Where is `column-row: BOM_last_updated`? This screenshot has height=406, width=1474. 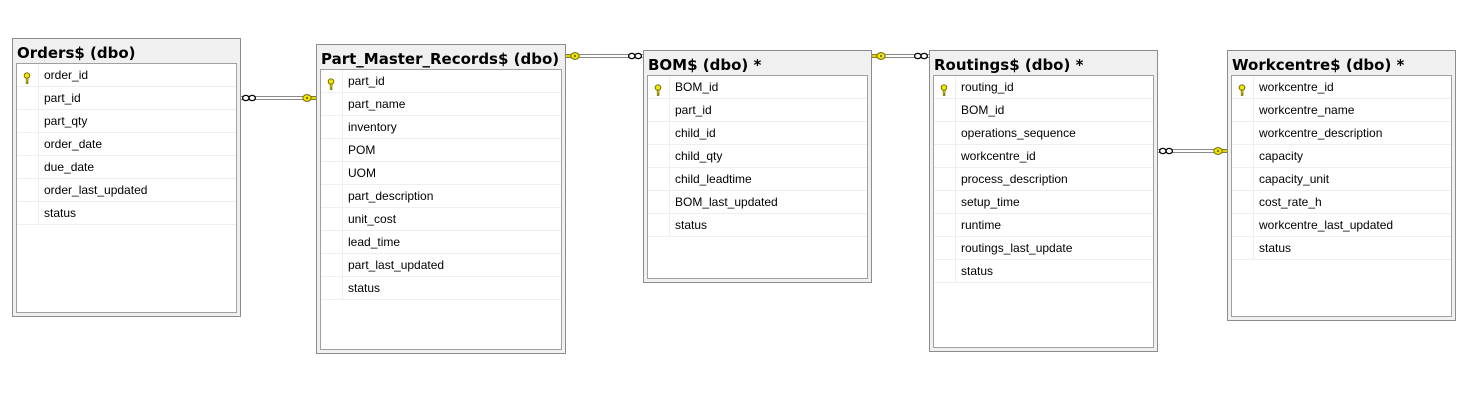 column-row: BOM_last_updated is located at coordinates (757, 202).